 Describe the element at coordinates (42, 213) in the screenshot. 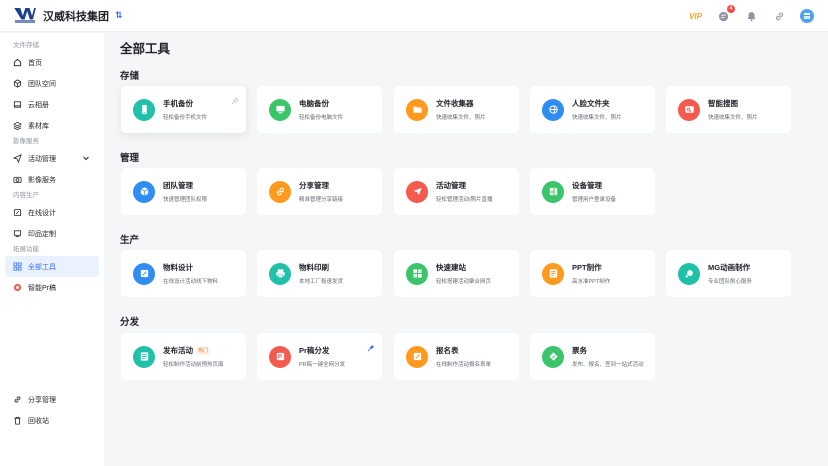

I see `sidebar-item-label: 在线设计` at that location.